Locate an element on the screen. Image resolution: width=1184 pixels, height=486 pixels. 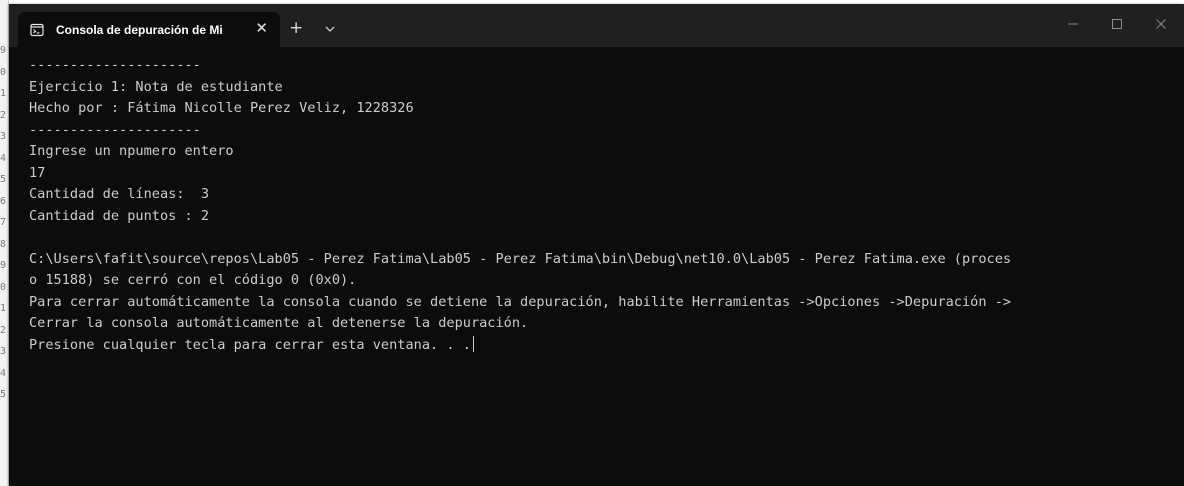
text-cursor is located at coordinates (473, 343).